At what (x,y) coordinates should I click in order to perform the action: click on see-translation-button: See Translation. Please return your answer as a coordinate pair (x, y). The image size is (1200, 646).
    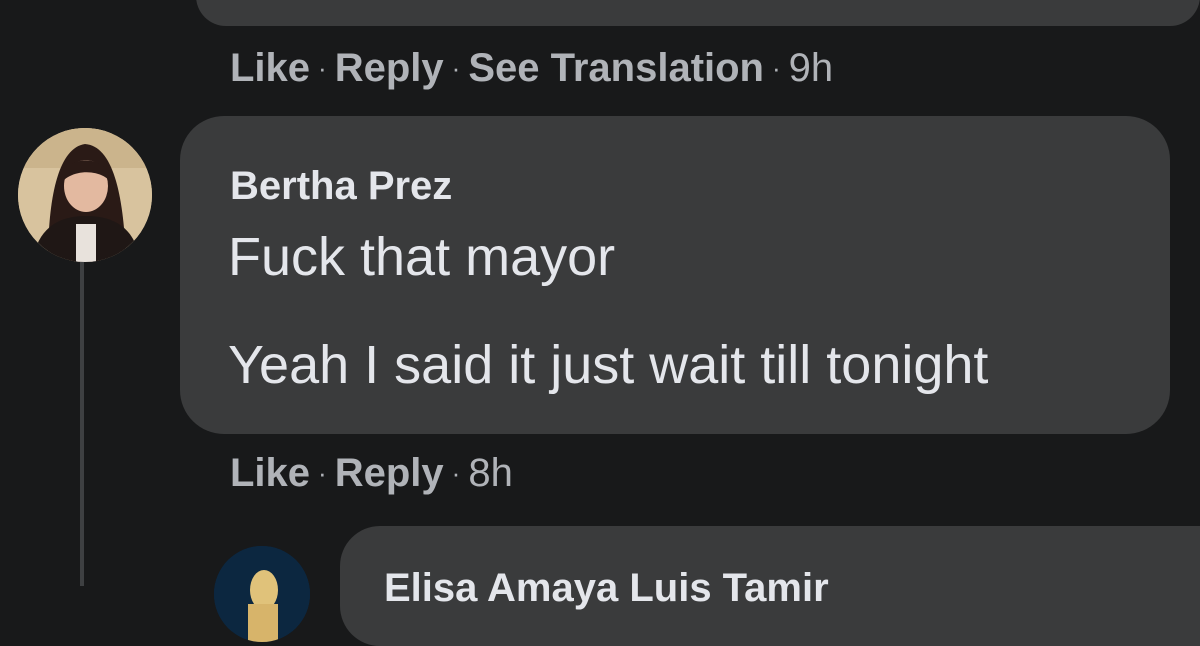
    Looking at the image, I should click on (616, 68).